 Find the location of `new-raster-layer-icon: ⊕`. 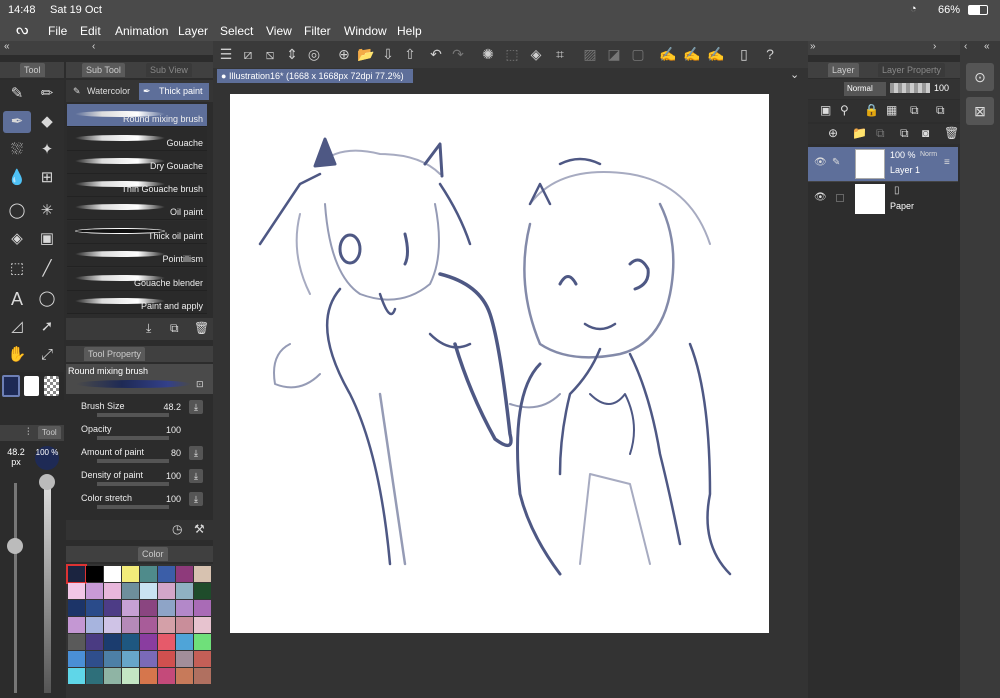

new-raster-layer-icon: ⊕ is located at coordinates (833, 133).